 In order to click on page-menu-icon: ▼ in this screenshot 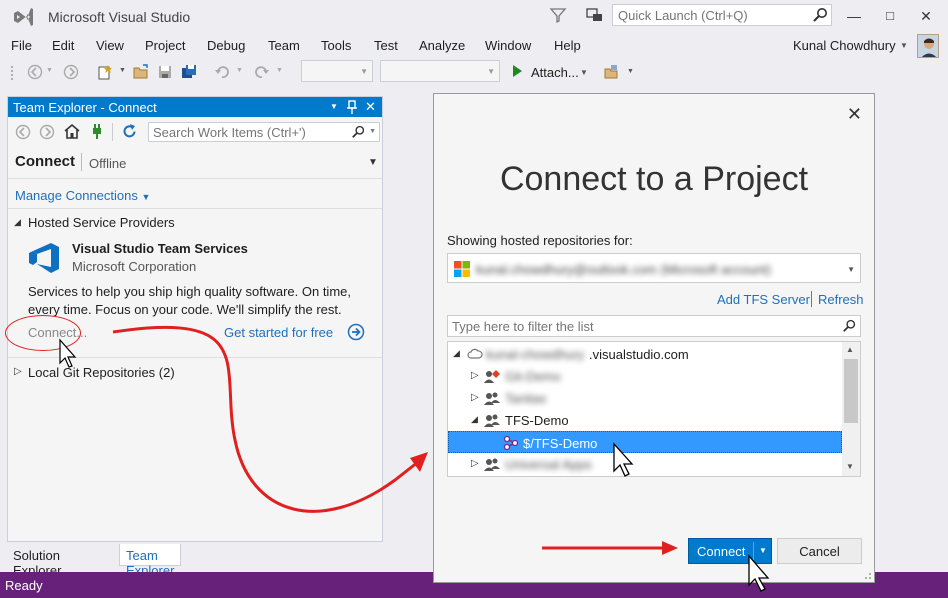, I will do `click(373, 162)`.